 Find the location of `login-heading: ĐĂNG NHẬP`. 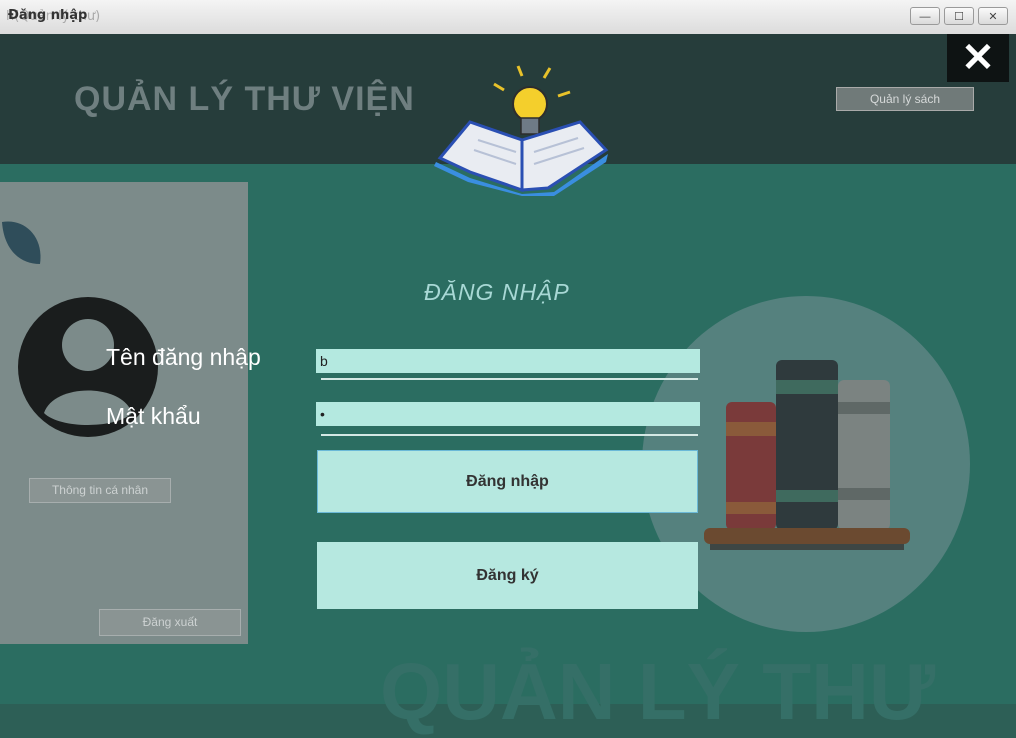

login-heading: ĐĂNG NHẬP is located at coordinates (497, 292).